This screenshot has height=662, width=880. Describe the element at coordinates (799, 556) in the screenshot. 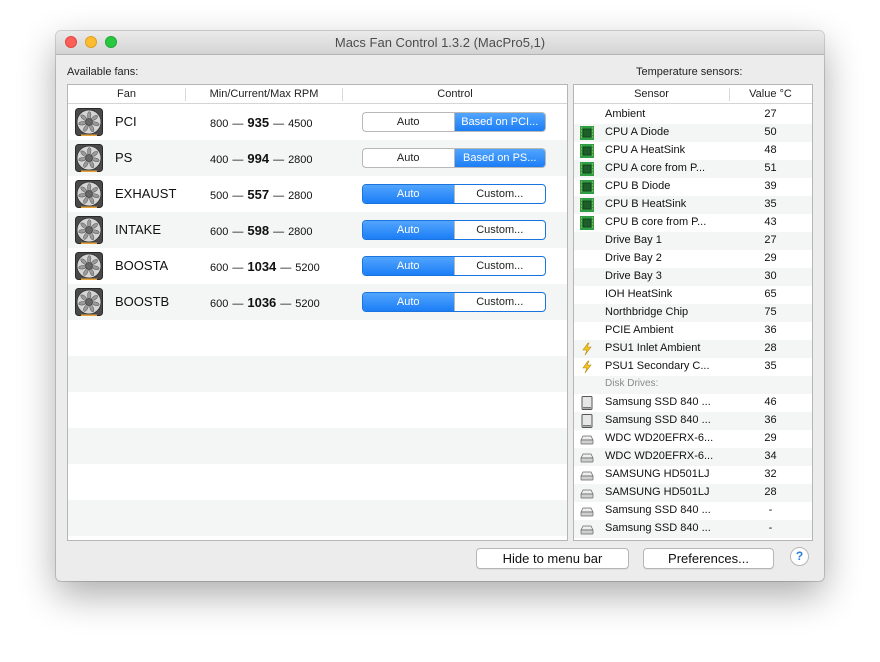

I see `help-button: ?` at that location.